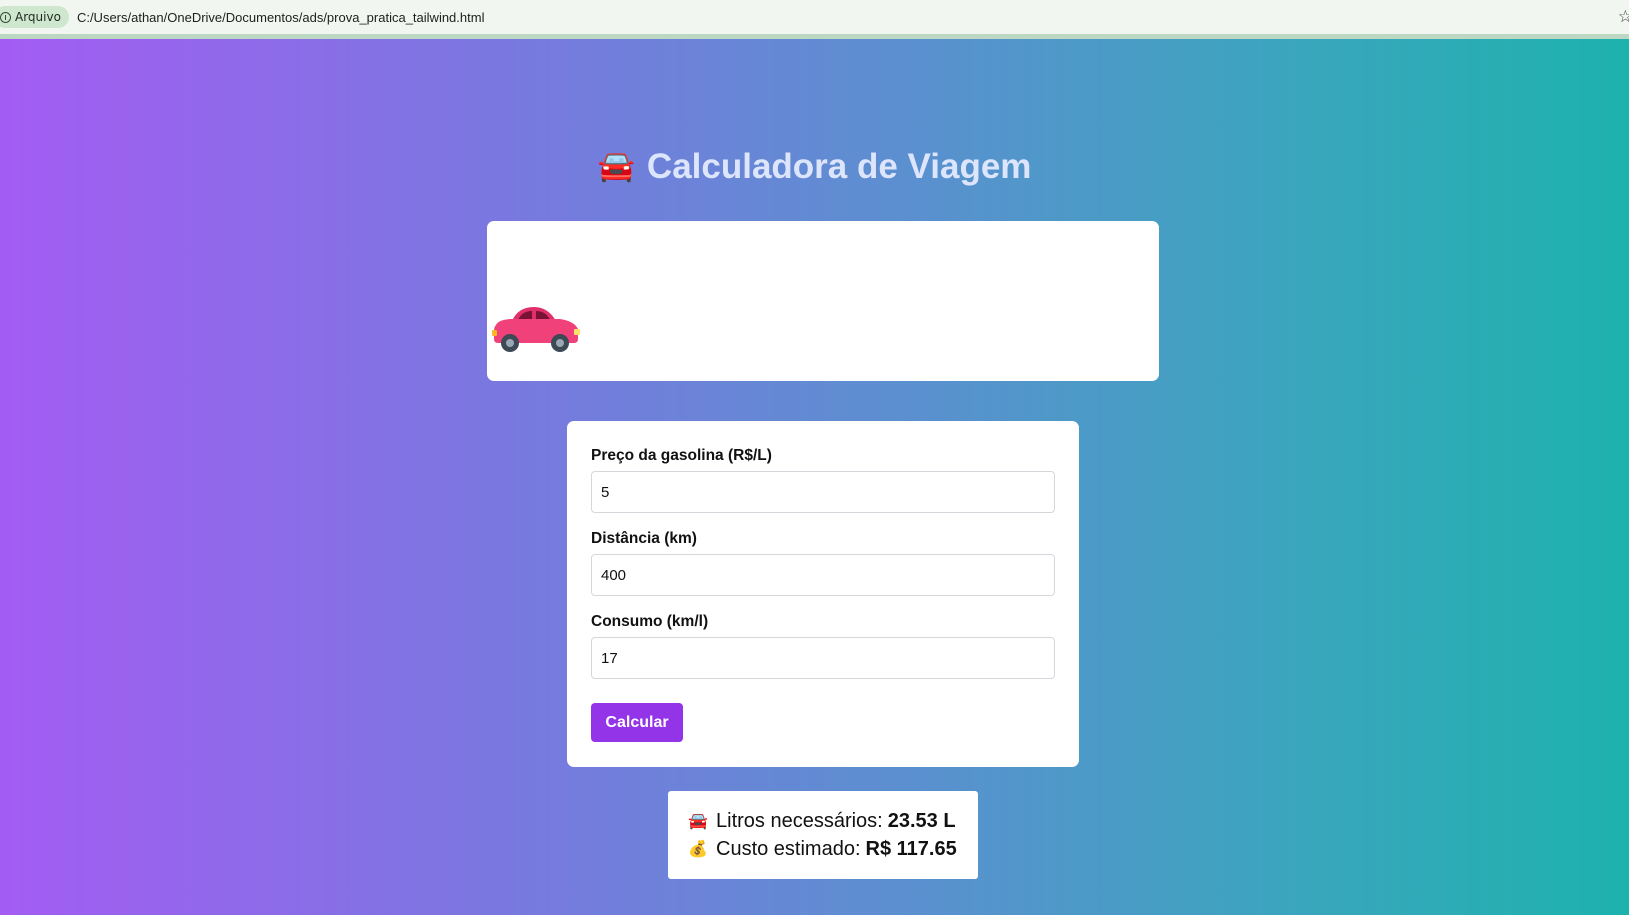 The width and height of the screenshot is (1629, 915). What do you see at coordinates (698, 849) in the screenshot?
I see `money-bag-icon: 💰` at bounding box center [698, 849].